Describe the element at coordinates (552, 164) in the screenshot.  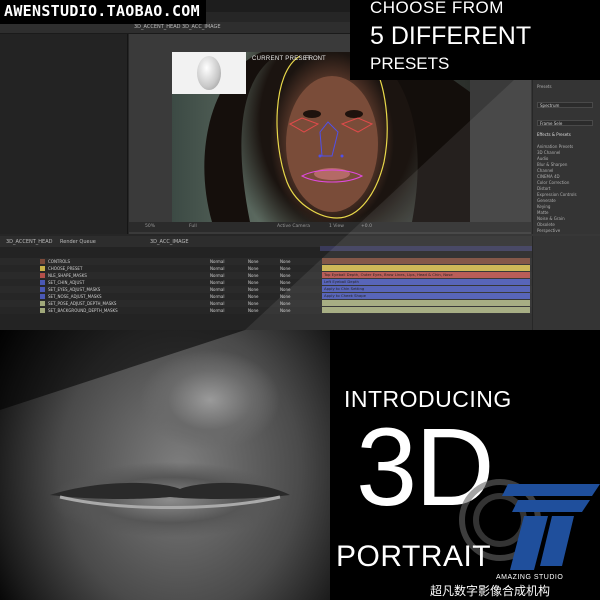
I see `effect-item: Blur & Sharpen` at that location.